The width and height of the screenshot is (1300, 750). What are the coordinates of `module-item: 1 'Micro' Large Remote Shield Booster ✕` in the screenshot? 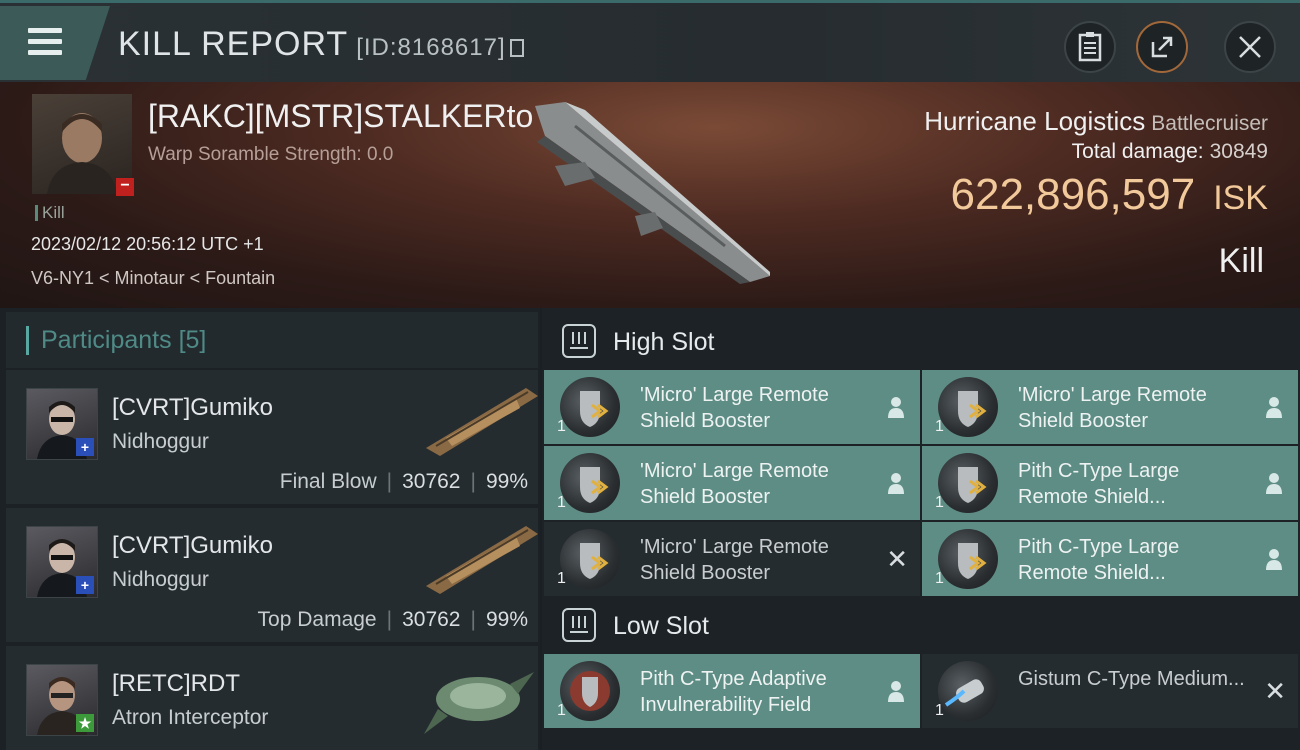 It's located at (732, 559).